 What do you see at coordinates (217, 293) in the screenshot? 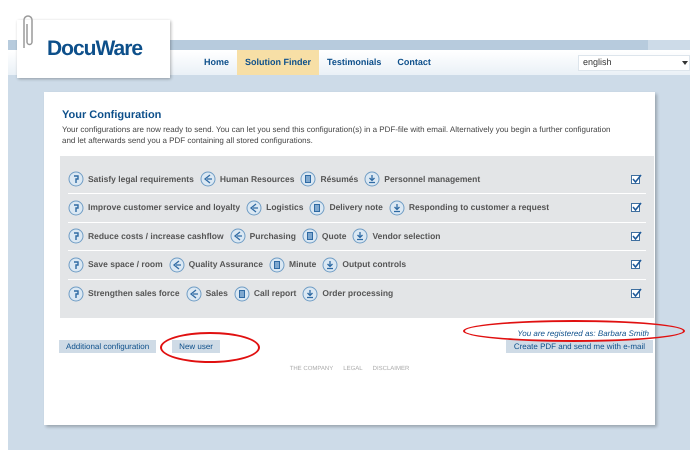
I see `item-label: Sales` at bounding box center [217, 293].